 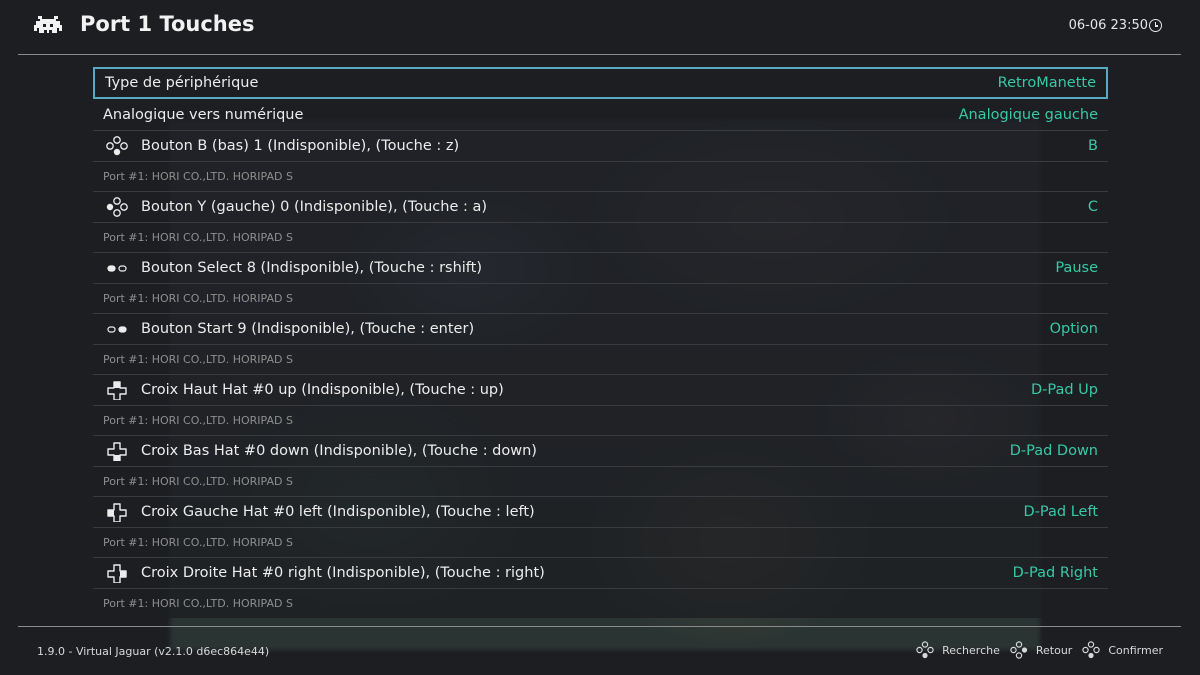 I want to click on dpad-down-icon, so click(x=117, y=451).